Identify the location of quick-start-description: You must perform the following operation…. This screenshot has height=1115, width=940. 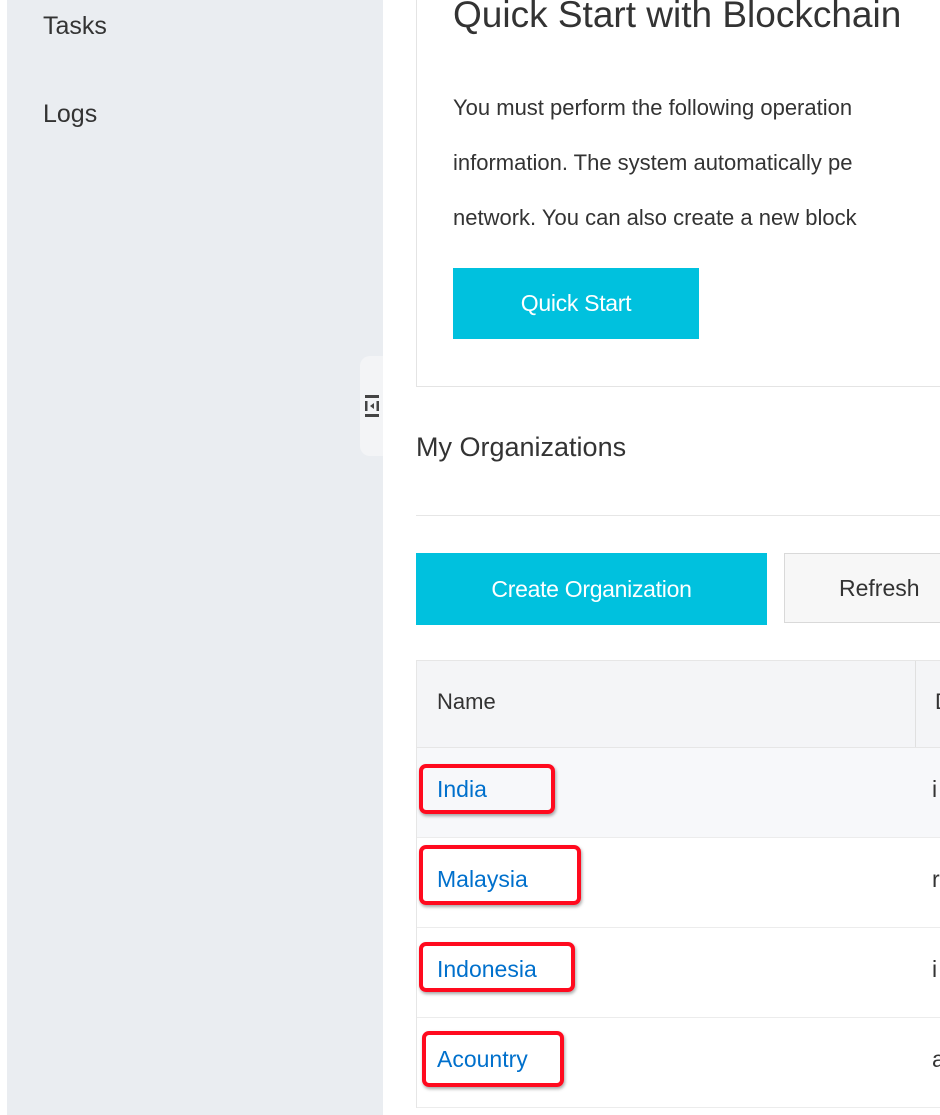
(655, 162).